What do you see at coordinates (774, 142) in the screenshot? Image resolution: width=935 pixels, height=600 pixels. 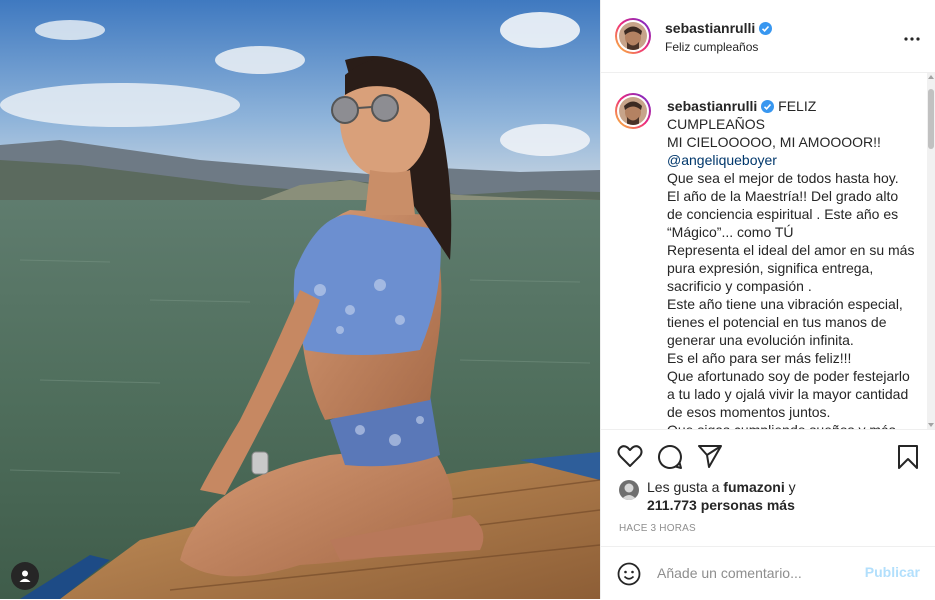 I see `caption-headline: MI CIELOOOOO, MI AMOOOOR!!` at bounding box center [774, 142].